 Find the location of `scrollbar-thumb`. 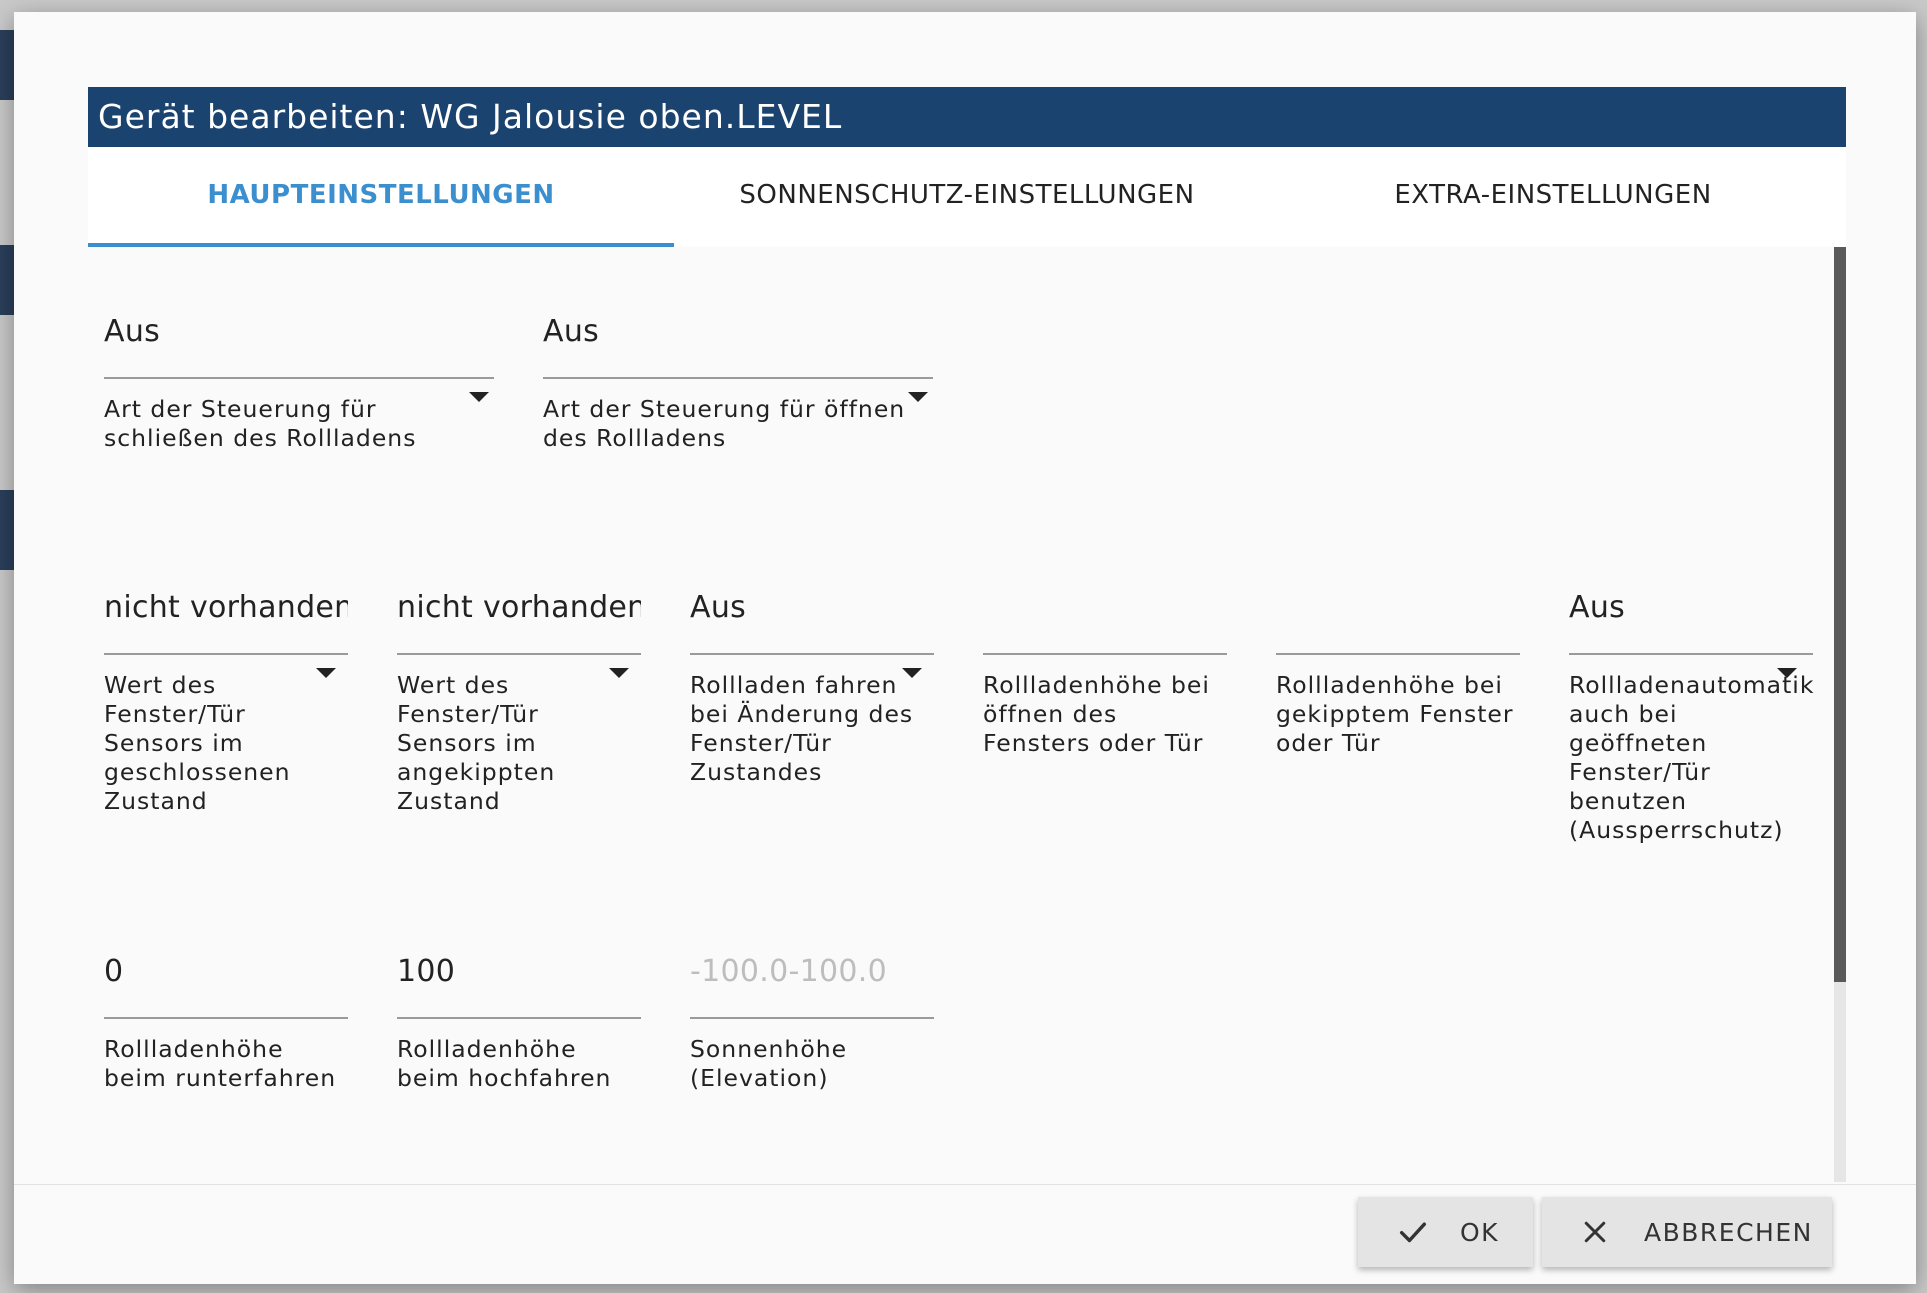

scrollbar-thumb is located at coordinates (1840, 614).